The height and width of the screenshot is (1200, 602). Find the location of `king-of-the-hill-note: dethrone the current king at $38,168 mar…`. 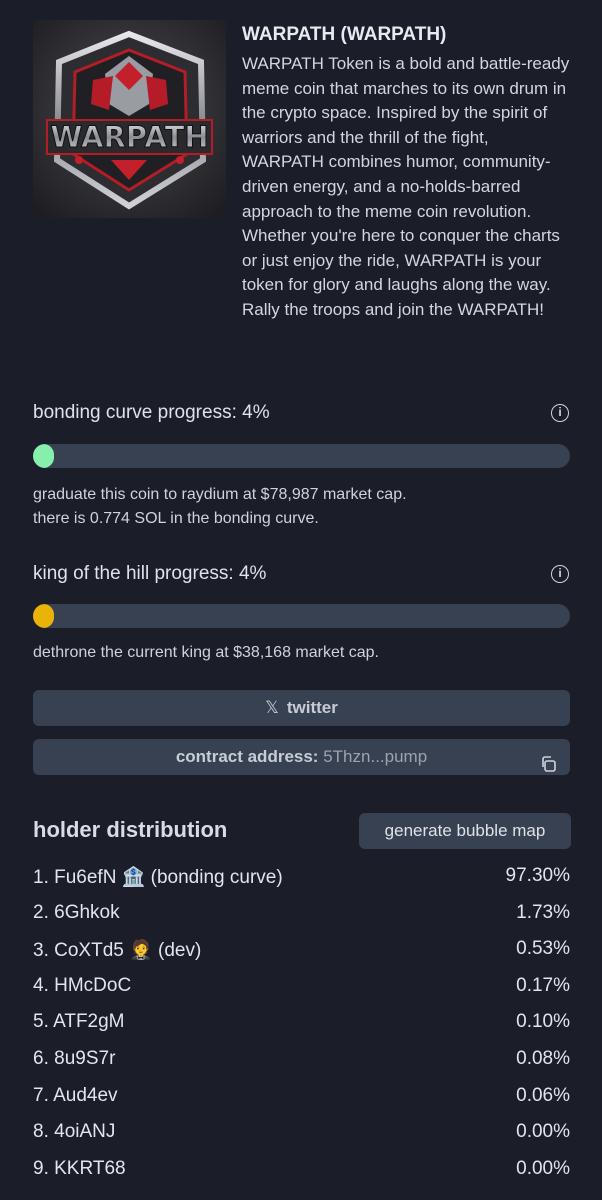

king-of-the-hill-note: dethrone the current king at $38,168 mar… is located at coordinates (206, 652).